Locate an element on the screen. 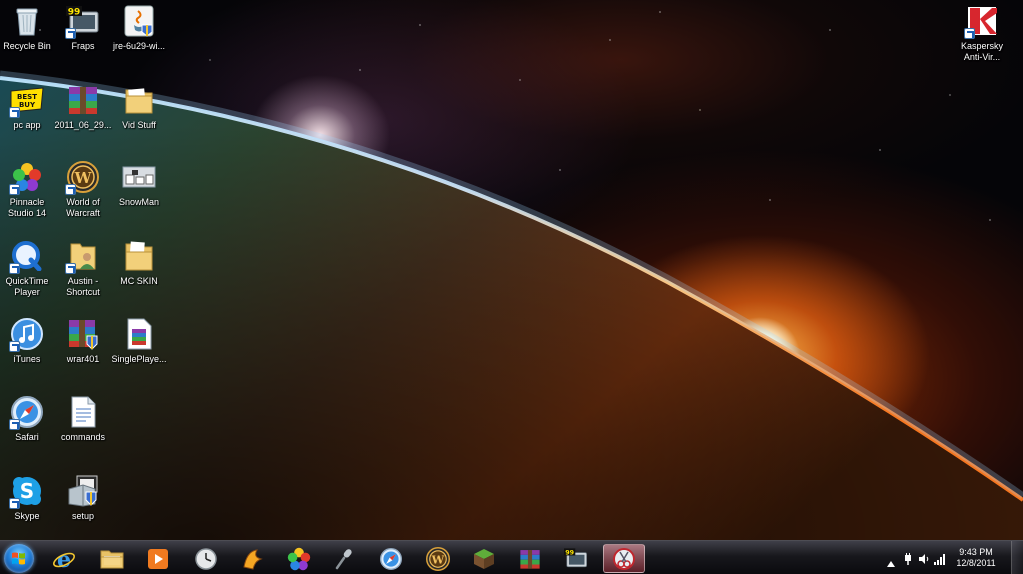 The width and height of the screenshot is (1023, 574). winrar-installer-icon is located at coordinates (83, 334).